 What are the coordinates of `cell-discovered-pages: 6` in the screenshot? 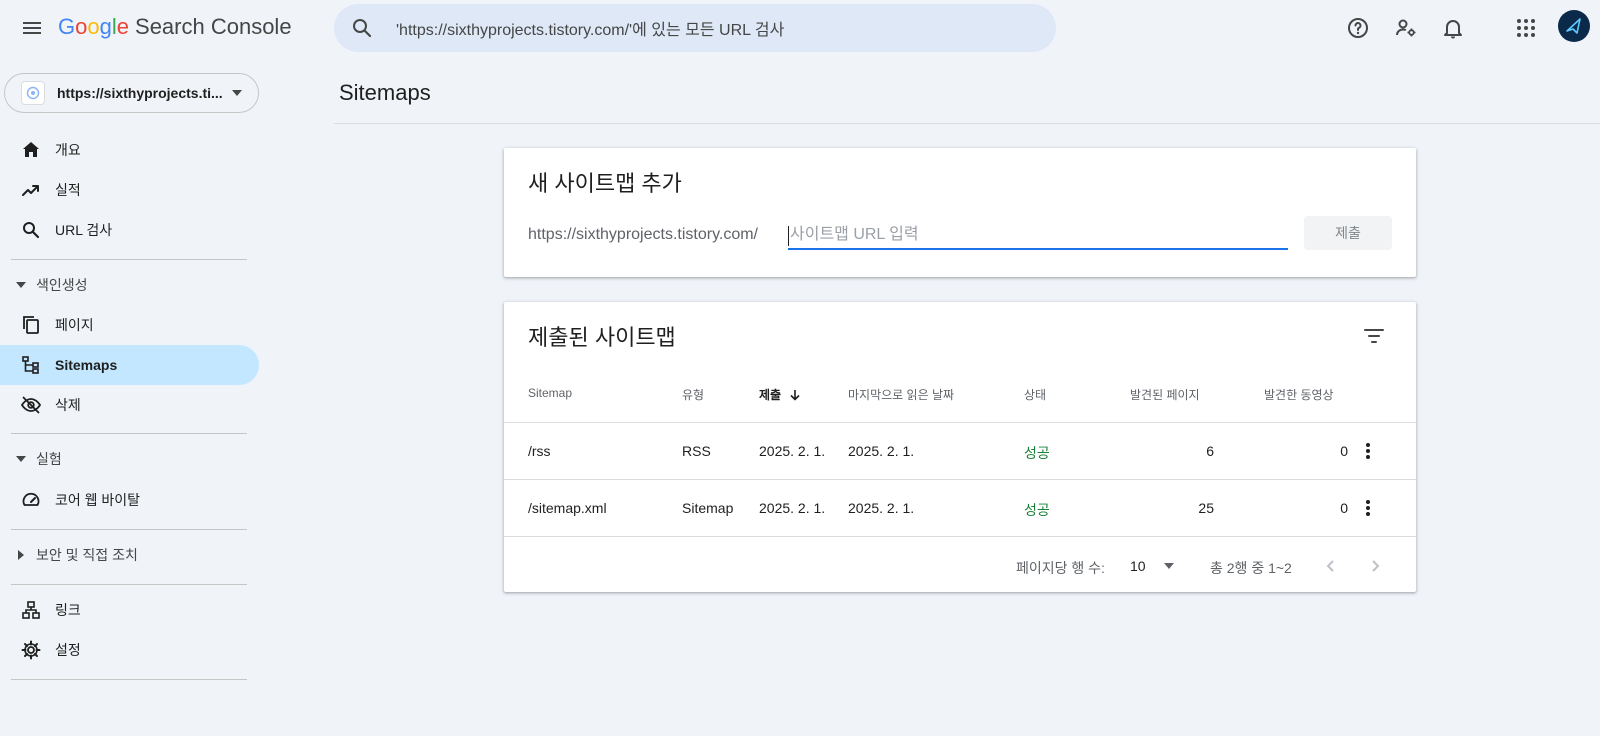 It's located at (1210, 451).